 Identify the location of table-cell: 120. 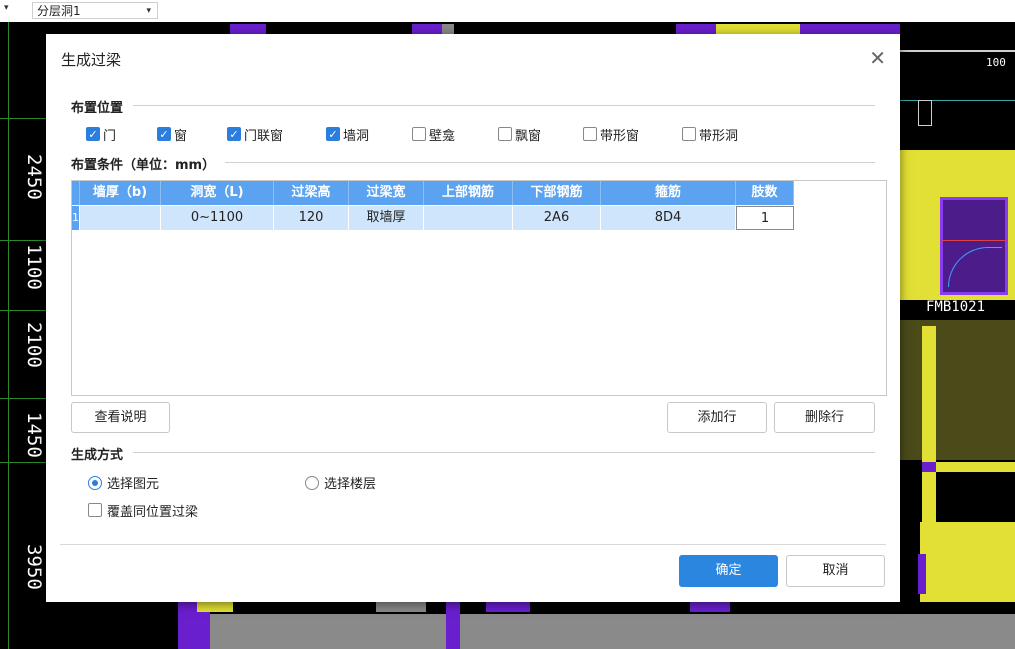
(311, 218).